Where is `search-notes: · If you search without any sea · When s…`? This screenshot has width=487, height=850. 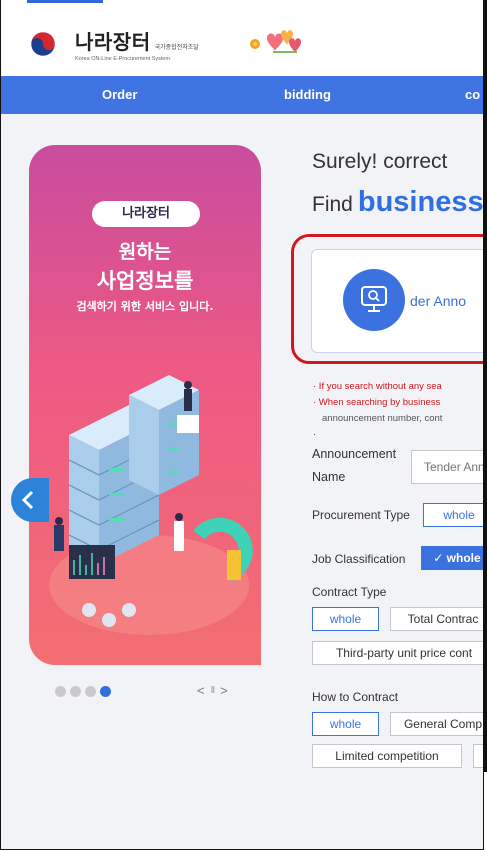
search-notes: · If you search without any sea · When s… is located at coordinates (398, 411).